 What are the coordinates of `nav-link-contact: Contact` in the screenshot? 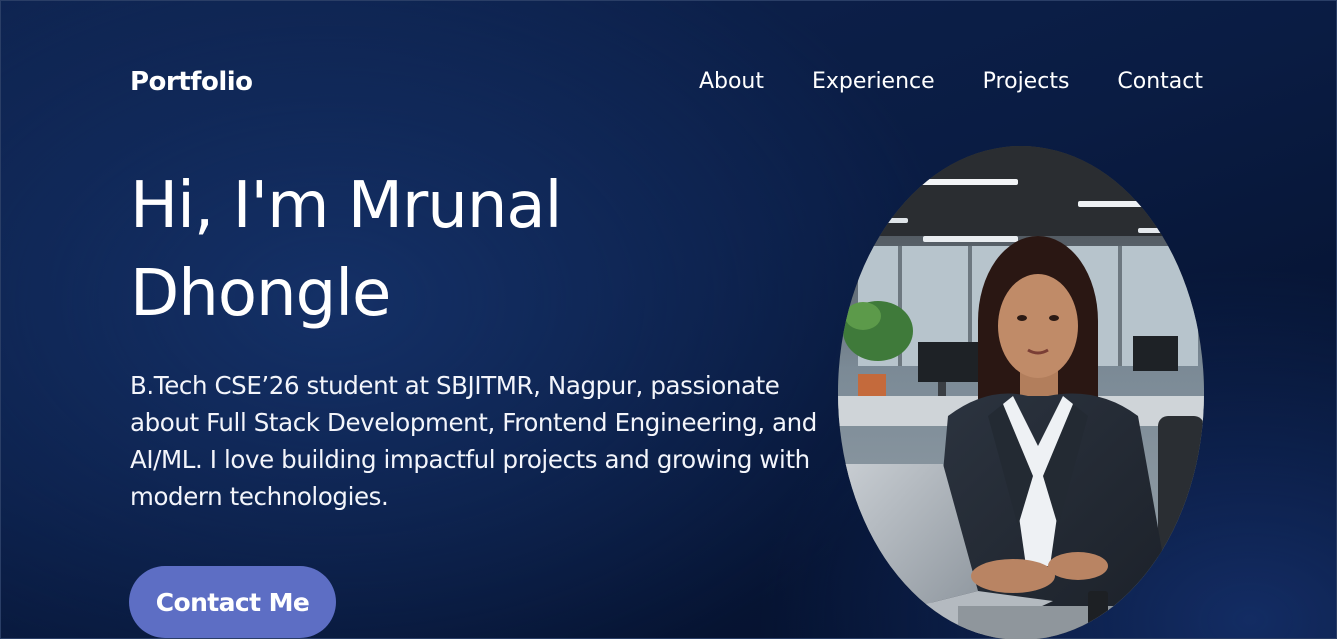 It's located at (1160, 82).